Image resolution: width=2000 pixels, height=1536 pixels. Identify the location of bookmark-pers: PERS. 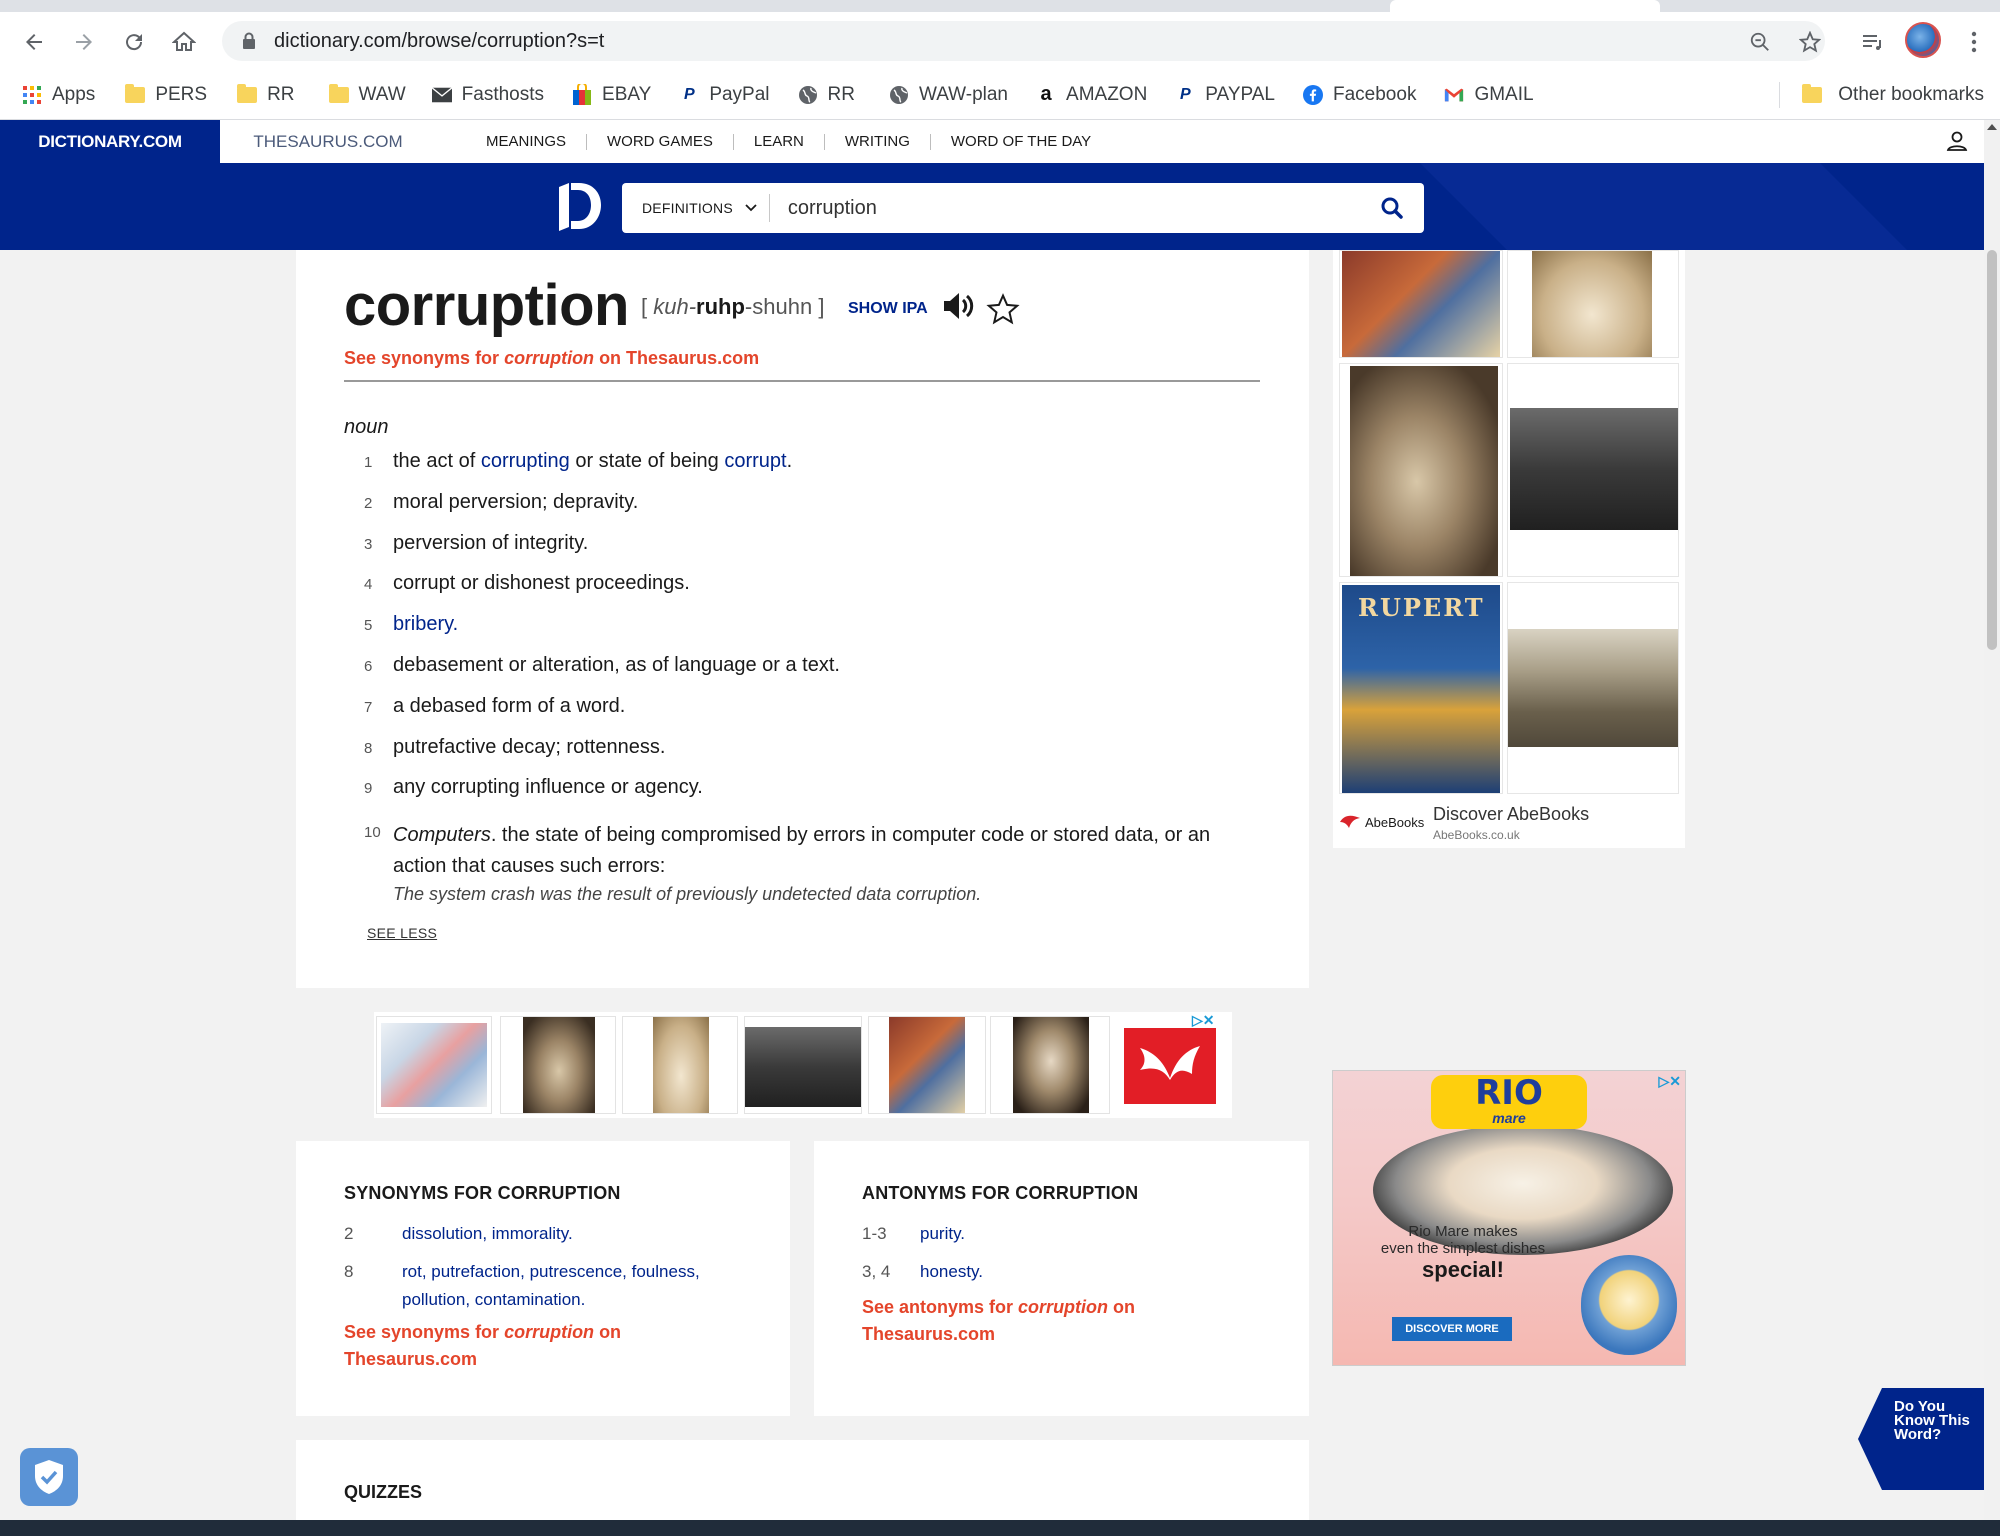
(166, 94).